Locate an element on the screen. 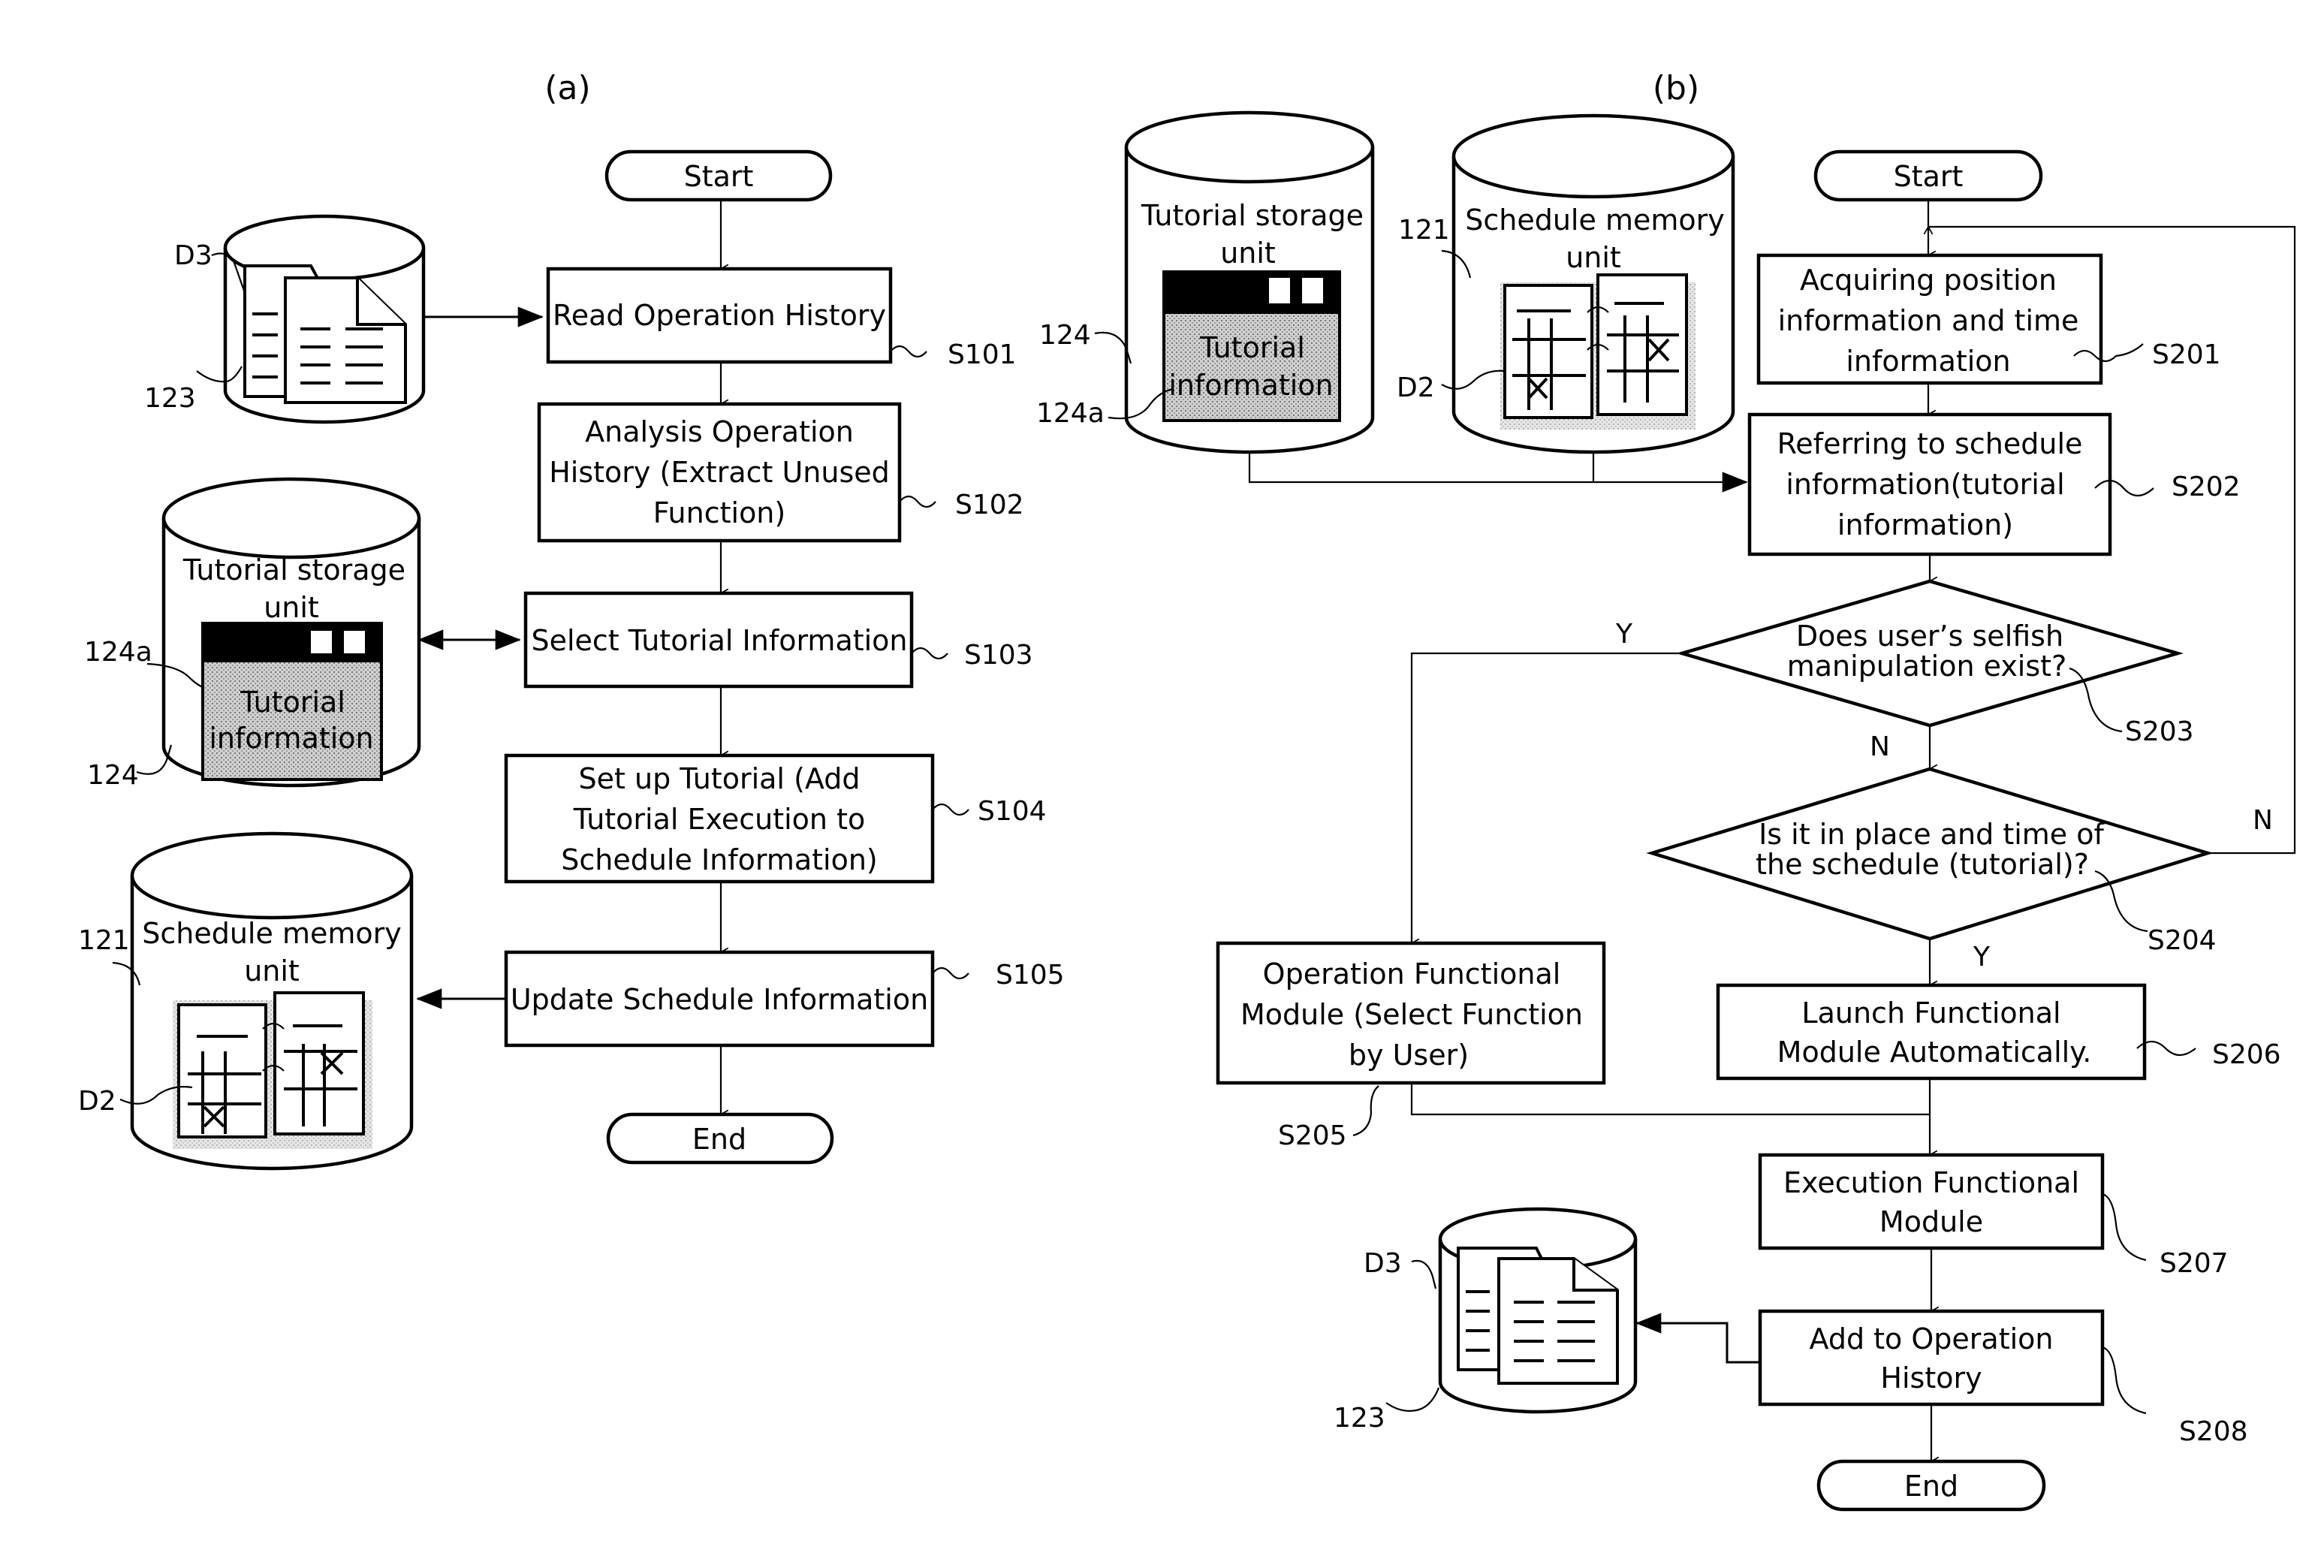  a-s103-id: S103 is located at coordinates (999, 656).